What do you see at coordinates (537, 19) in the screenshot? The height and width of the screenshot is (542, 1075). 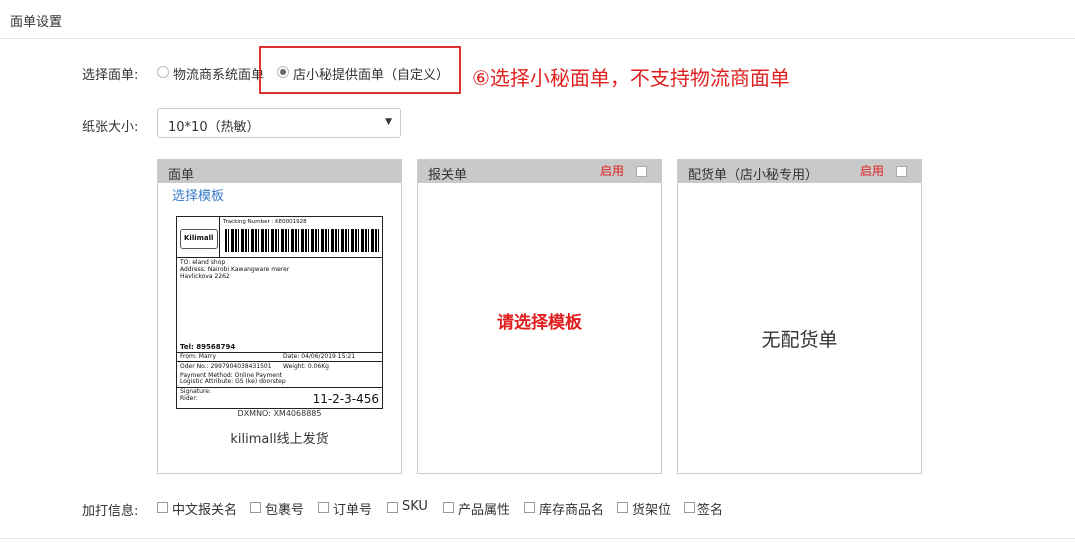 I see `page-header: 面单设置` at bounding box center [537, 19].